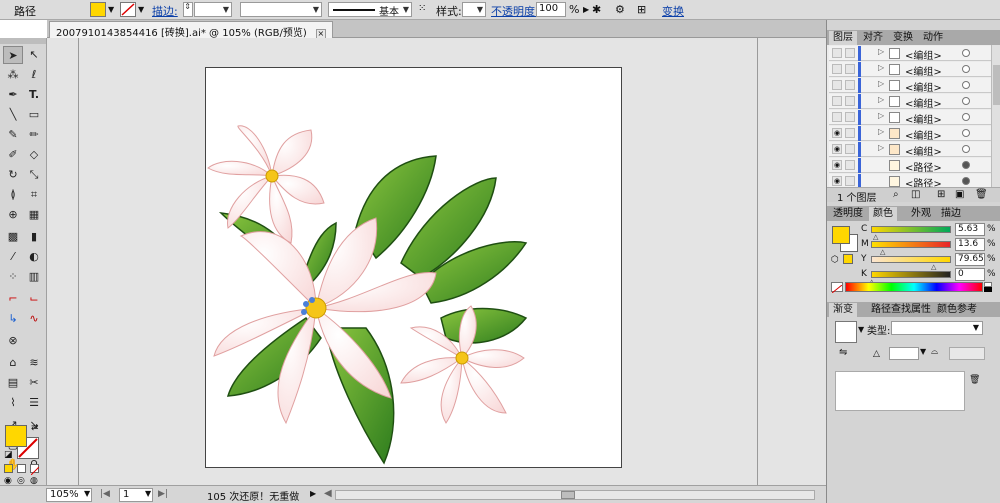 Image resolution: width=1000 pixels, height=503 pixels. What do you see at coordinates (13, 215) in the screenshot?
I see `shape-builder-tool-icon: ⊕` at bounding box center [13, 215].